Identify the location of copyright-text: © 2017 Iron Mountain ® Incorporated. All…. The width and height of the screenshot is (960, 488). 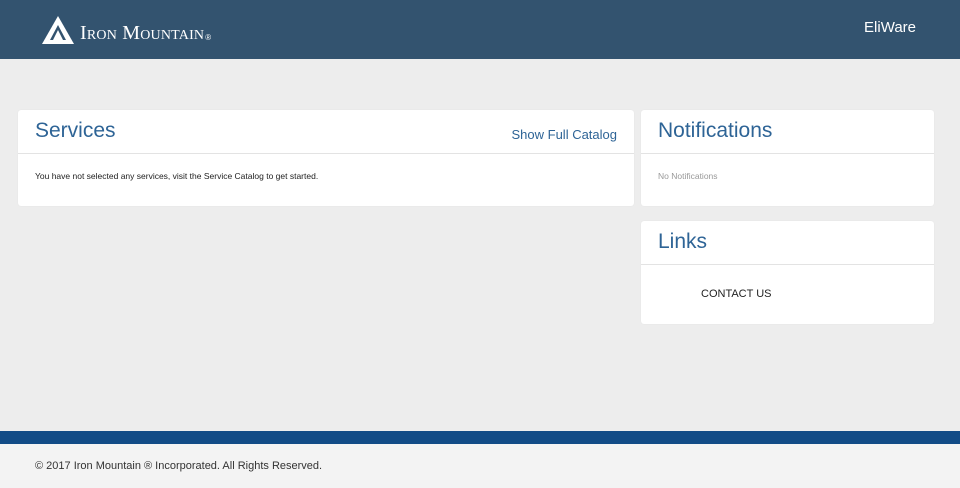
(179, 466).